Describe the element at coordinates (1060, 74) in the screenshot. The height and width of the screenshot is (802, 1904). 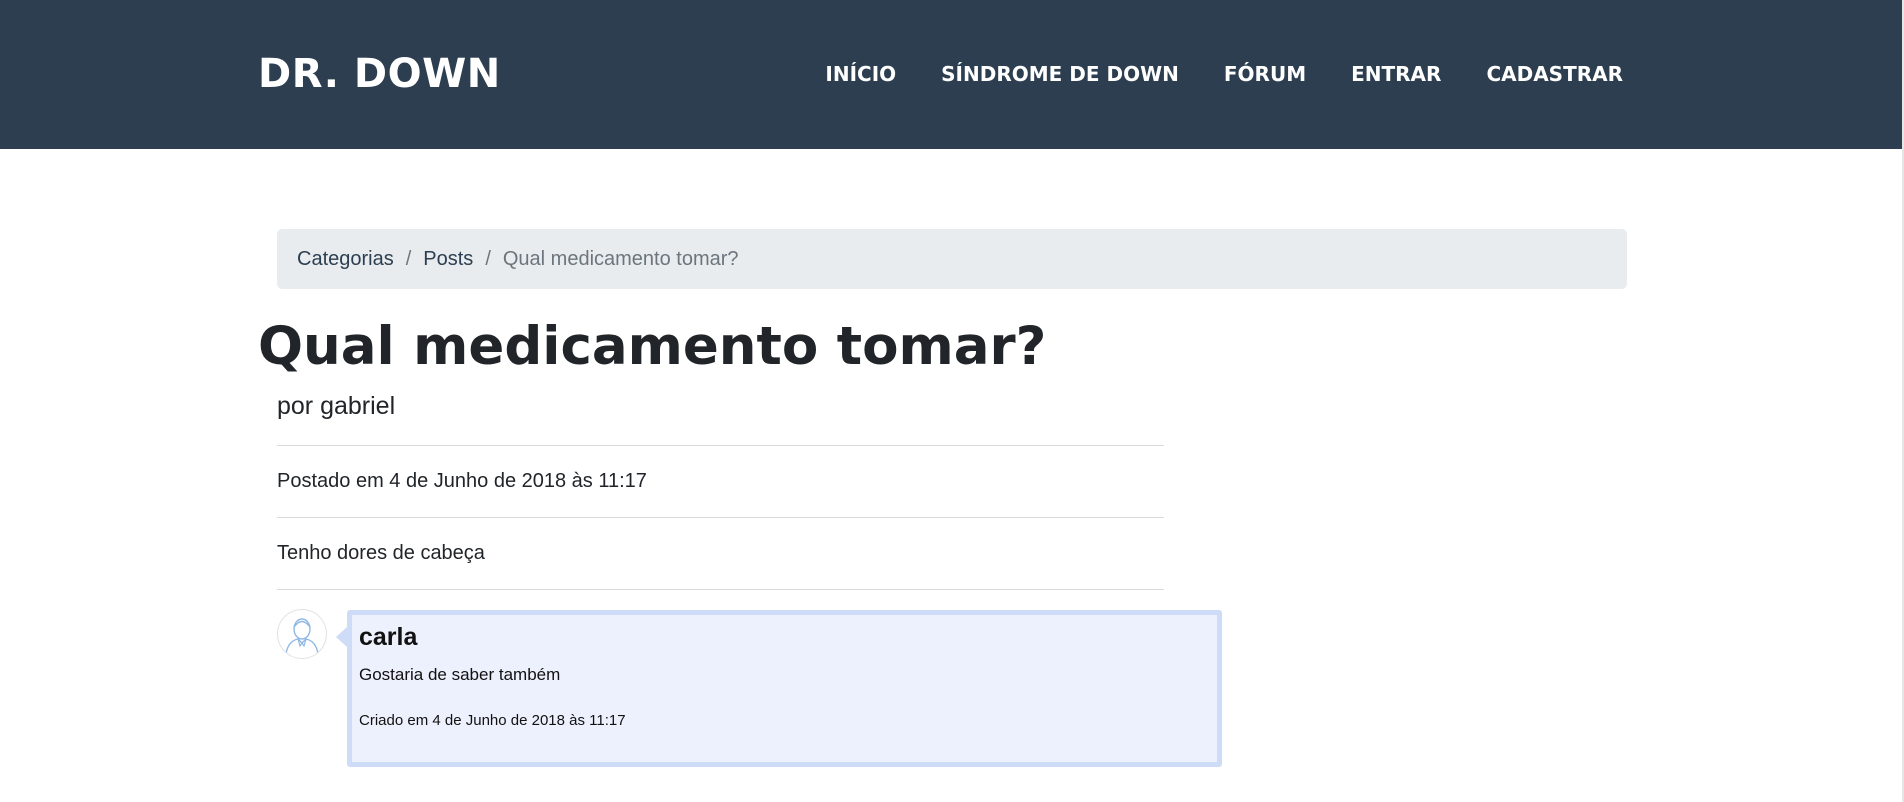
I see `nav-sindrome-de-down: SÍNDROME DE DOWN` at that location.